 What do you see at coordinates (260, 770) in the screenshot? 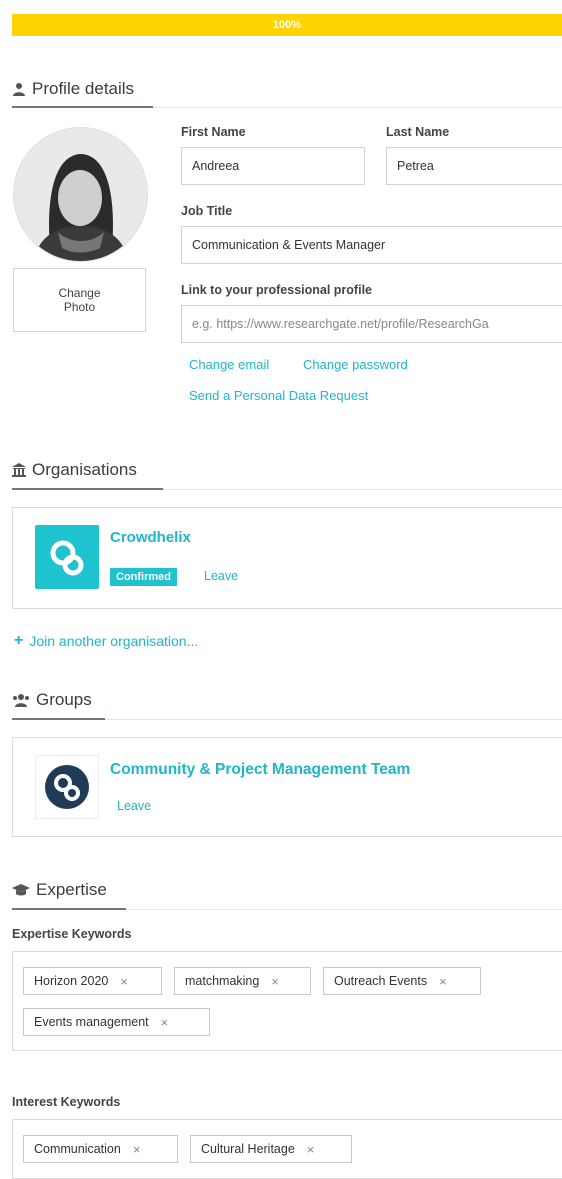
I see `group-name: Community & Project Management Team` at bounding box center [260, 770].